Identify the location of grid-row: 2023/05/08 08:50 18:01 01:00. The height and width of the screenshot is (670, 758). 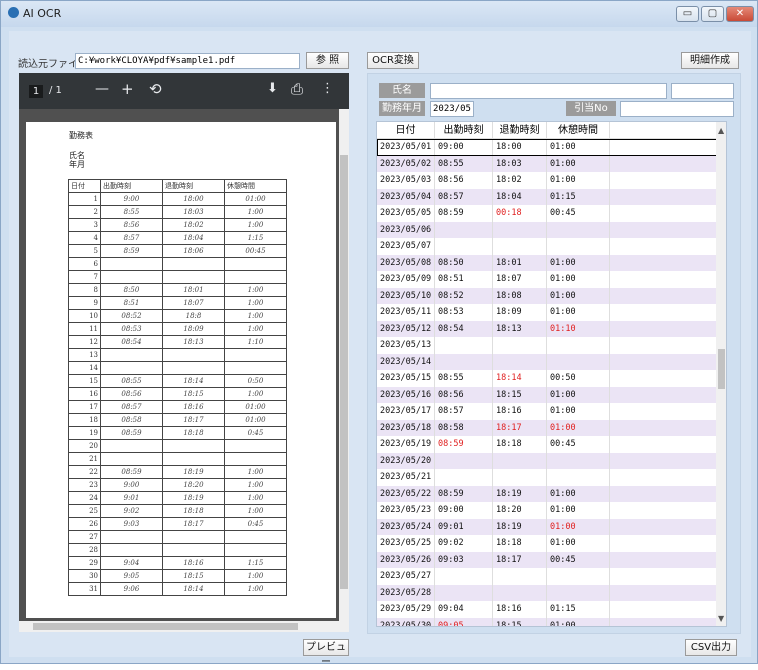
(551, 262).